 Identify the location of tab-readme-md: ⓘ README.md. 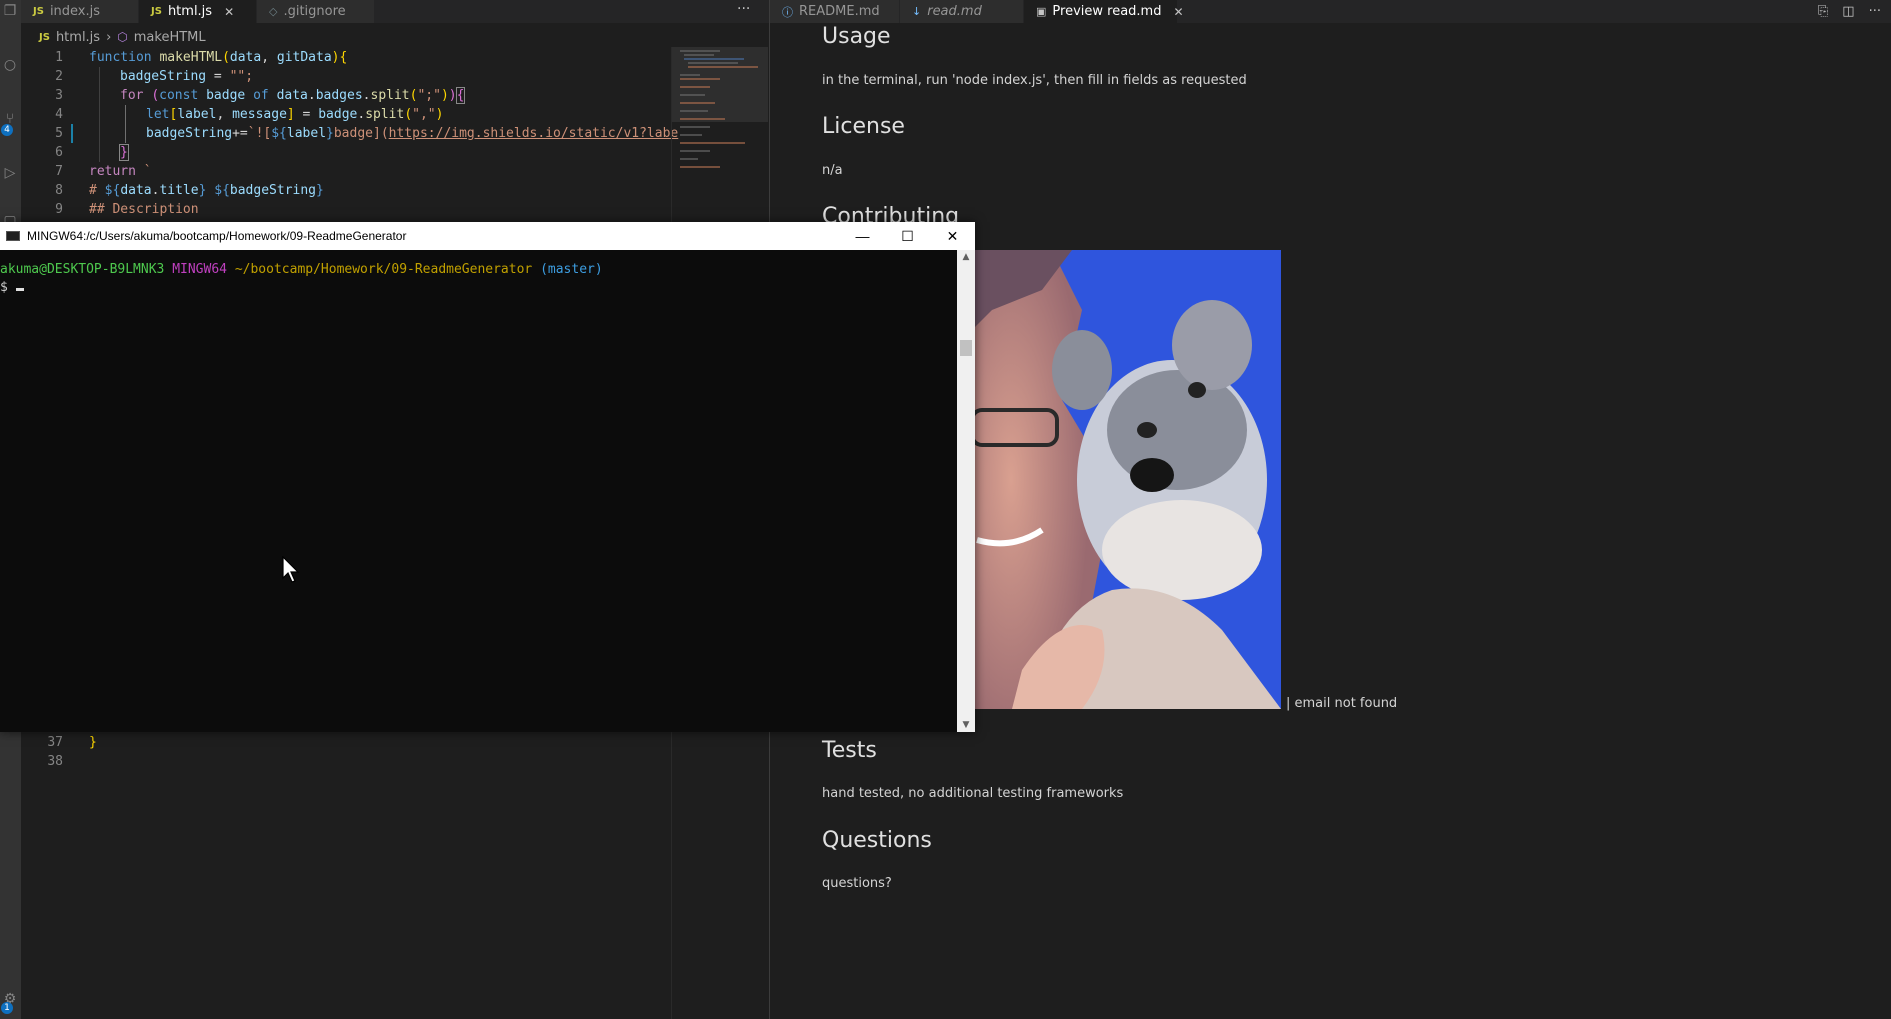
(835, 11).